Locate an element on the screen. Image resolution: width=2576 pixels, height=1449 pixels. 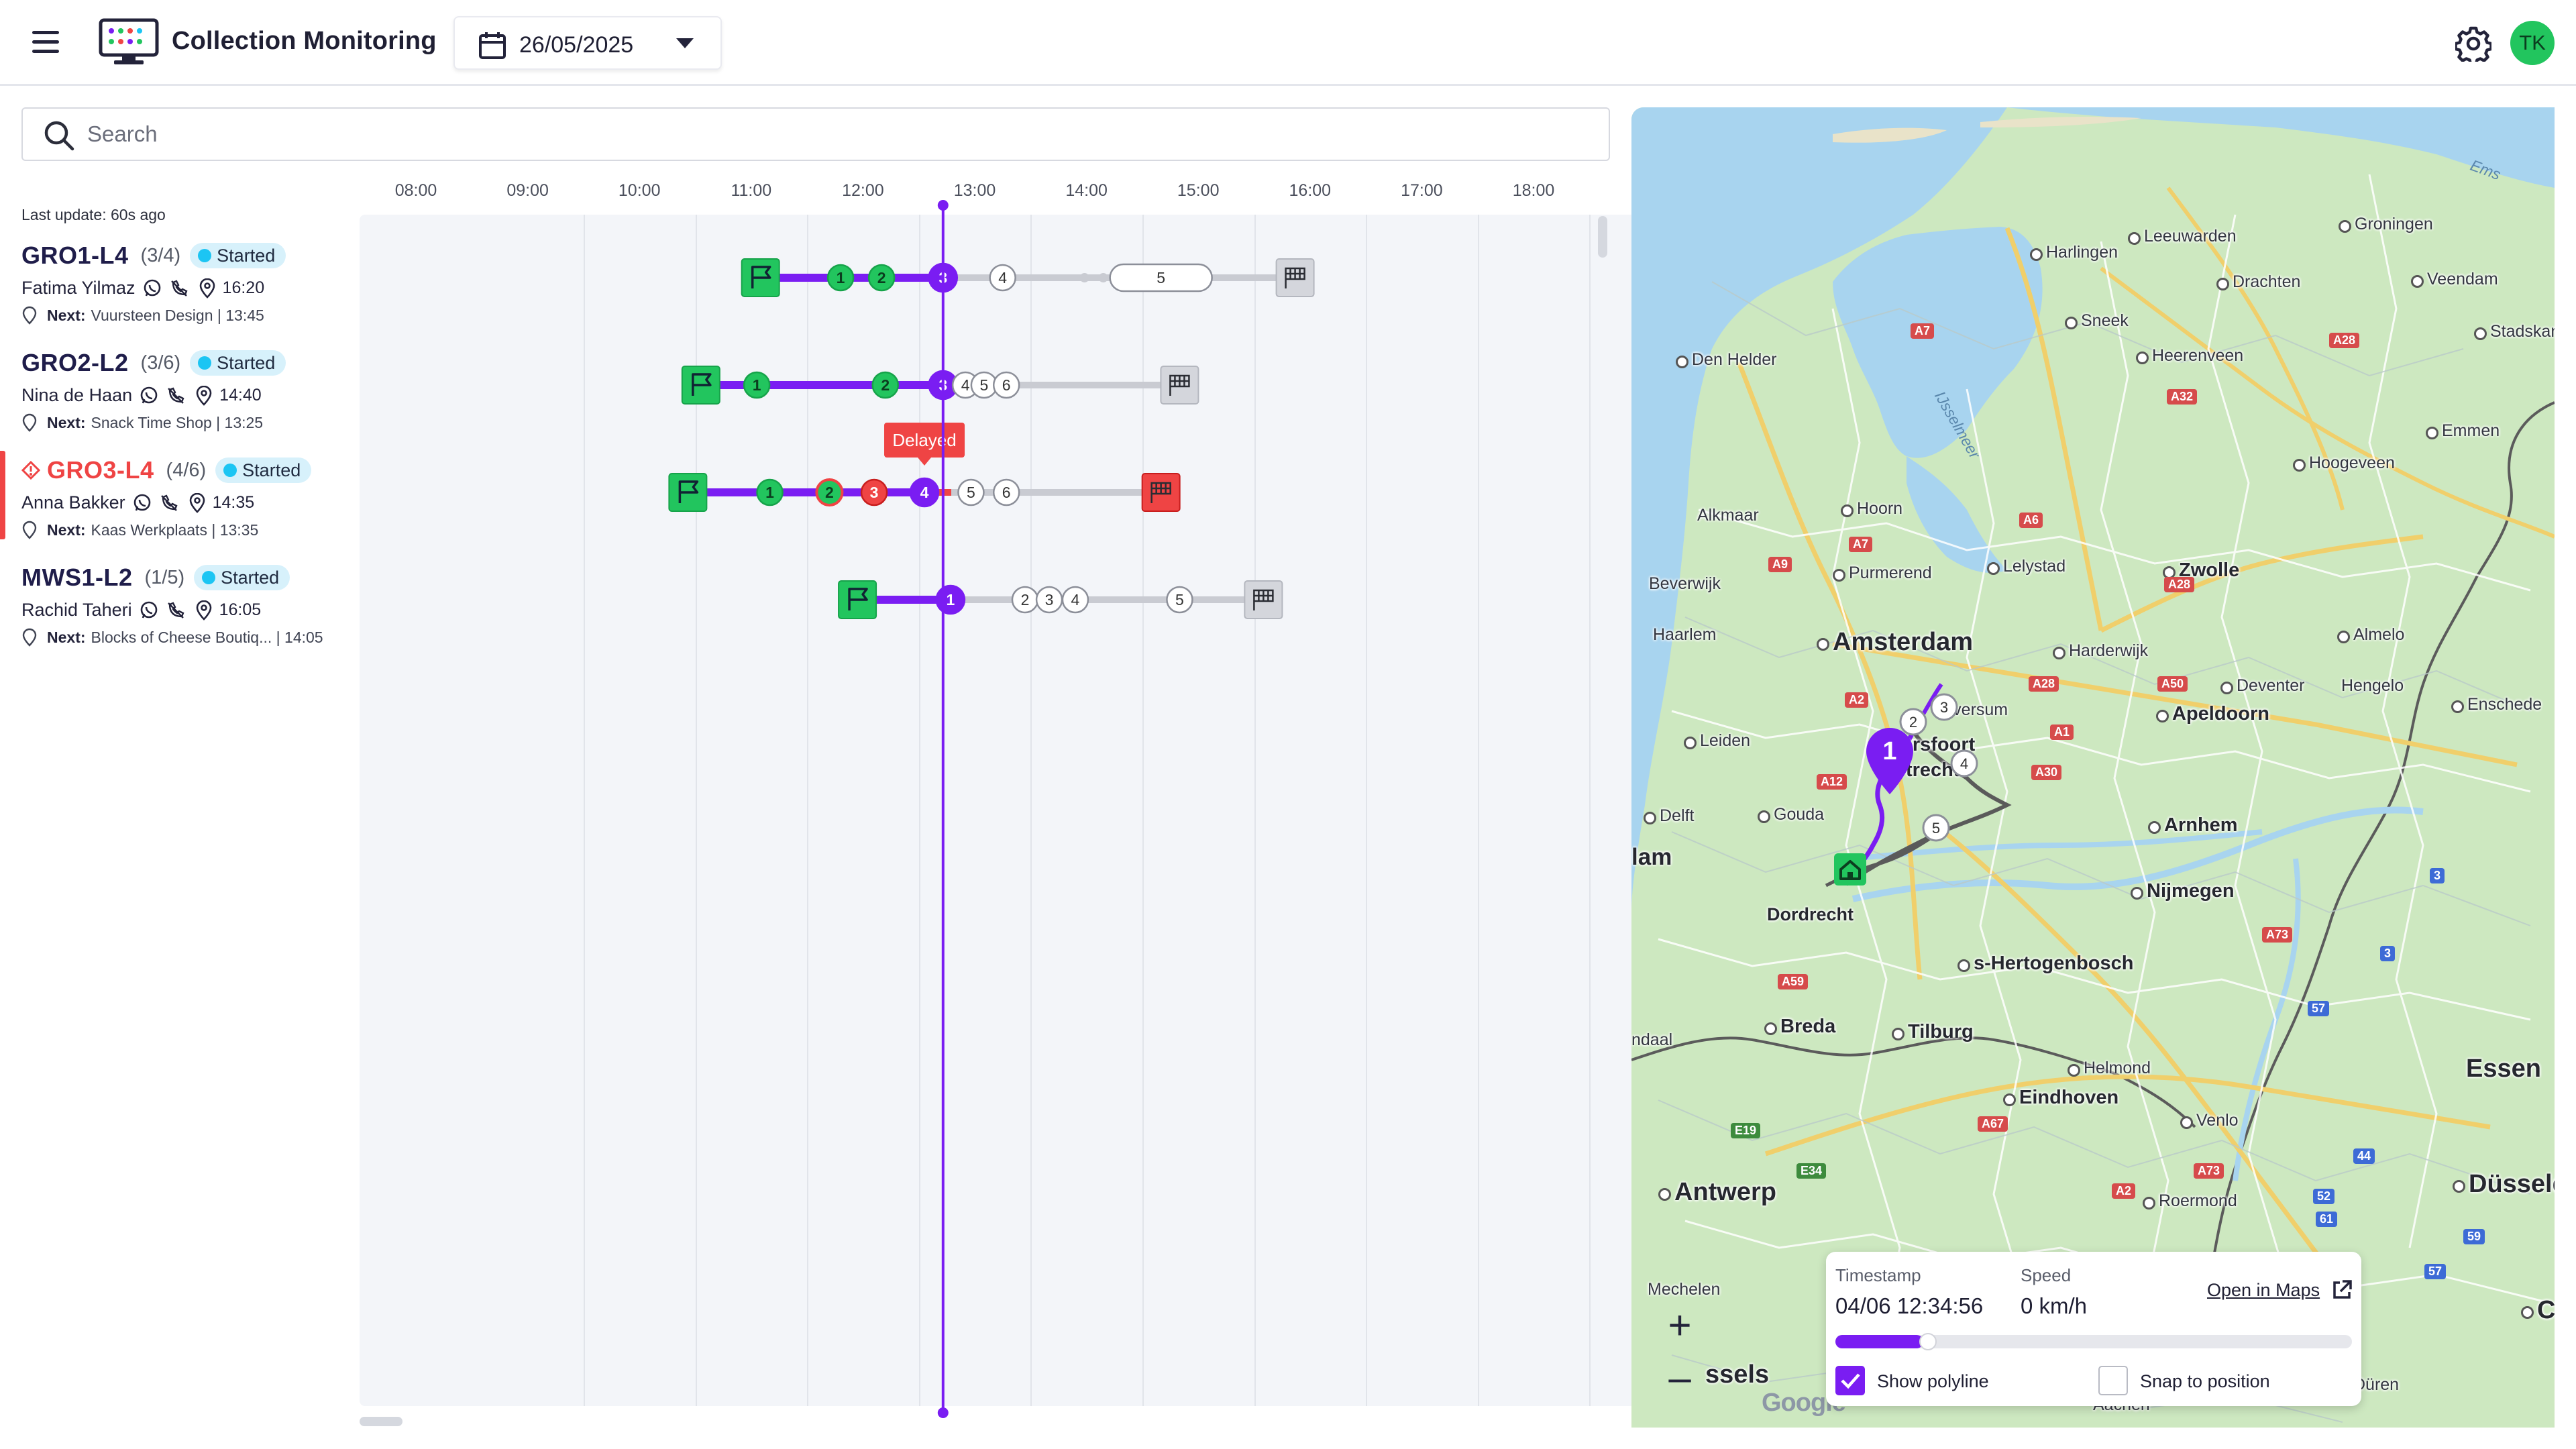
map-label-leiden: Leiden is located at coordinates (1716, 741).